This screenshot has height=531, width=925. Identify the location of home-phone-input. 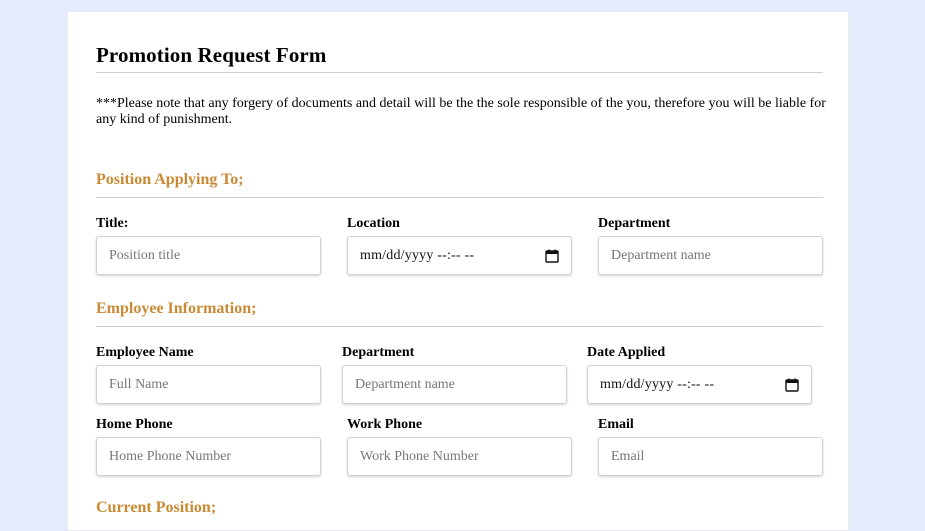
(208, 456).